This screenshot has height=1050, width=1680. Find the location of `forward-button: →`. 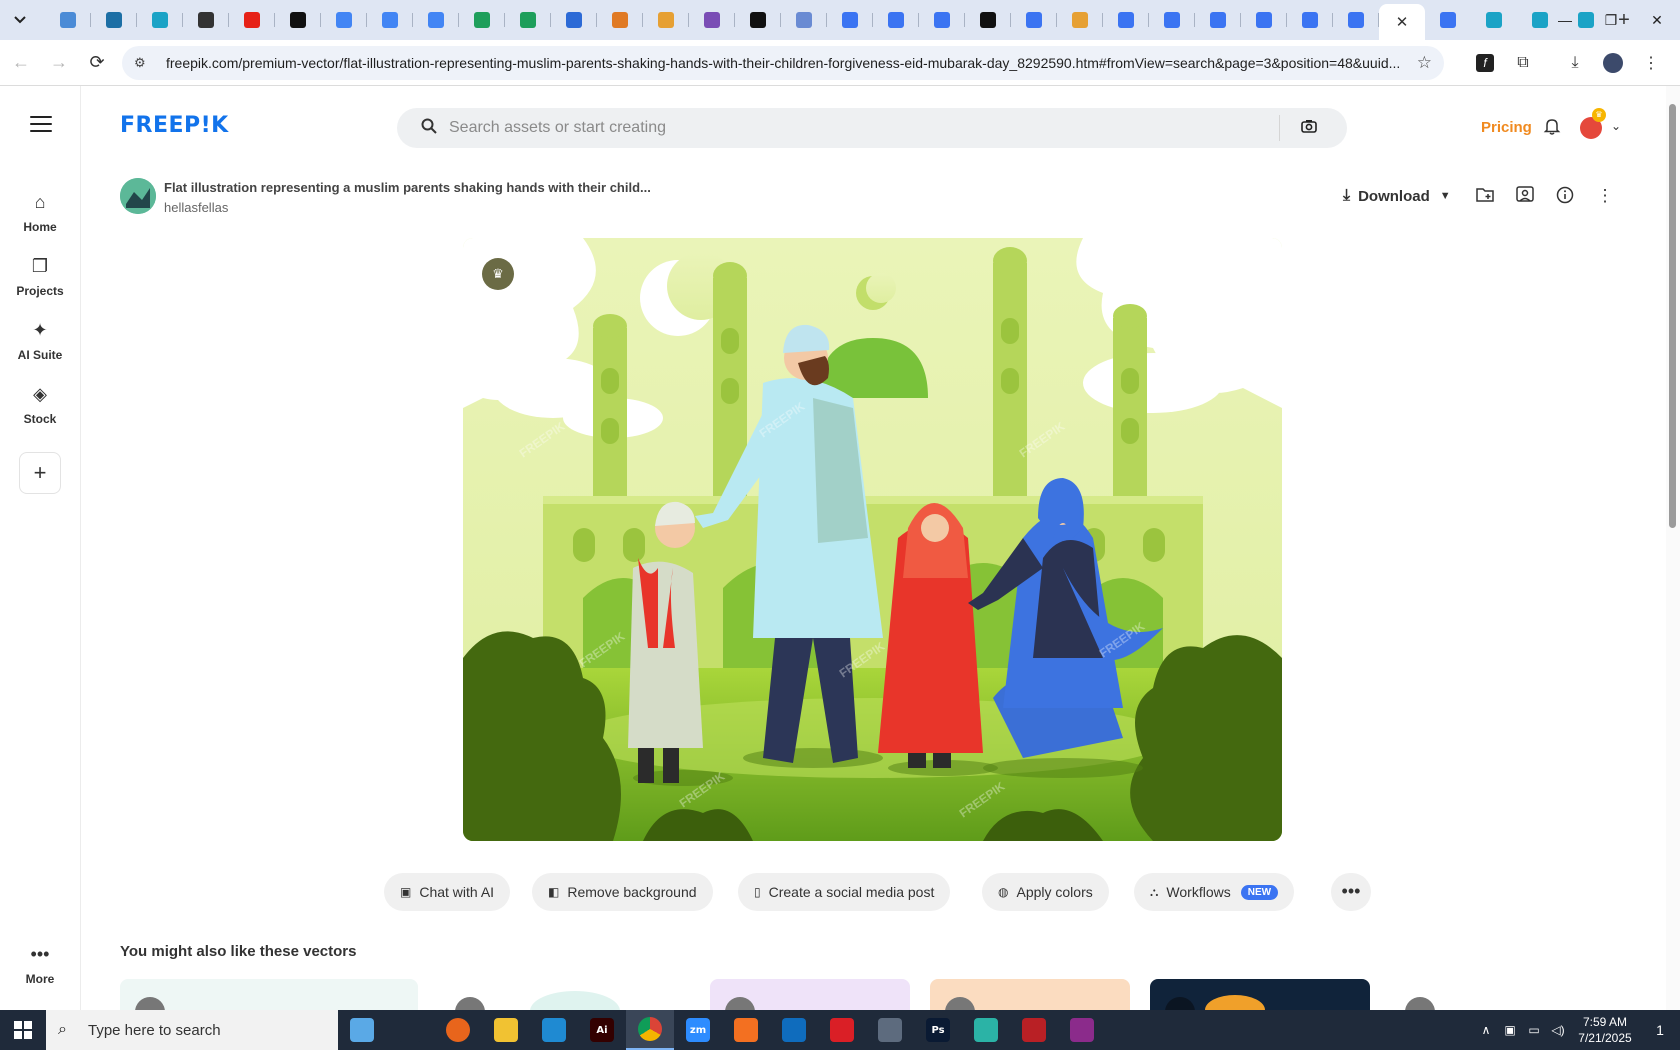

forward-button: → is located at coordinates (59, 63).